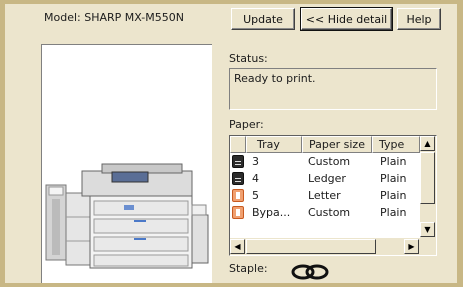  Describe the element at coordinates (333, 89) in the screenshot. I see `status-box: Ready to print.` at that location.